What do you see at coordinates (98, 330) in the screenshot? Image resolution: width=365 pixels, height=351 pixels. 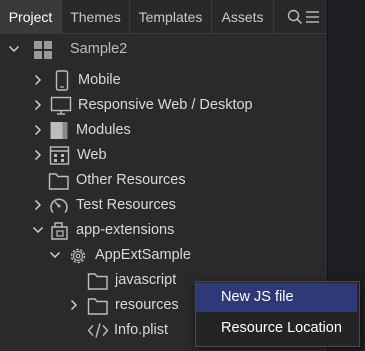 I see `code-icon` at bounding box center [98, 330].